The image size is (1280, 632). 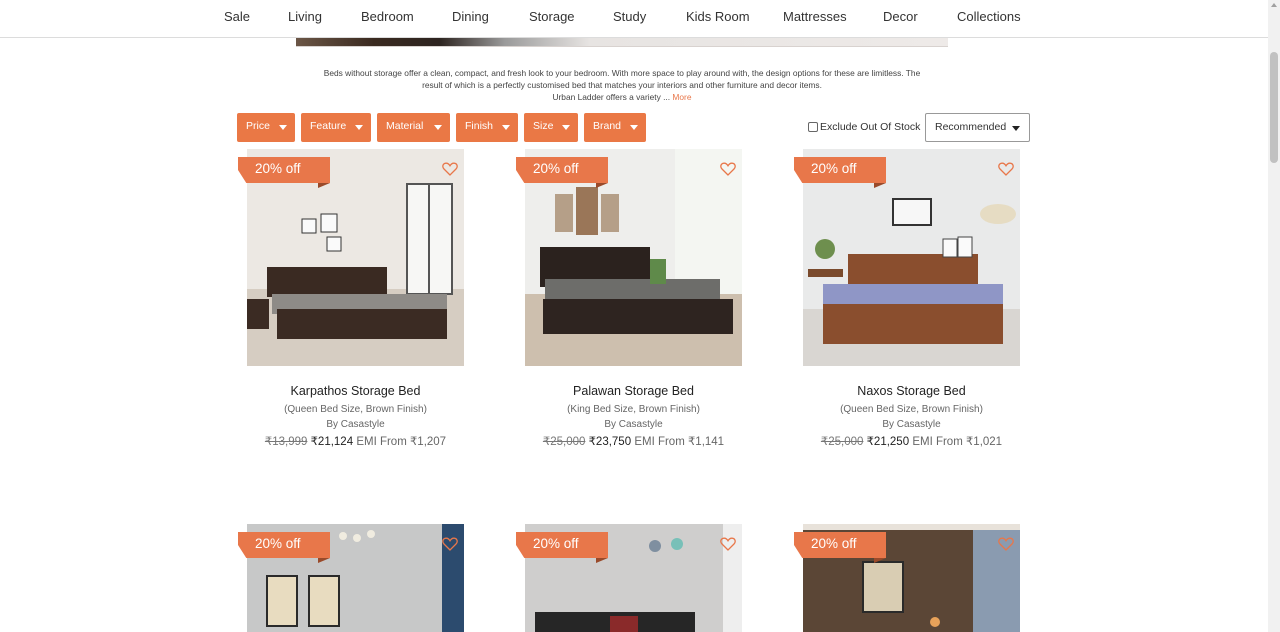 I want to click on product-mrp: ₹13,999, so click(x=286, y=442).